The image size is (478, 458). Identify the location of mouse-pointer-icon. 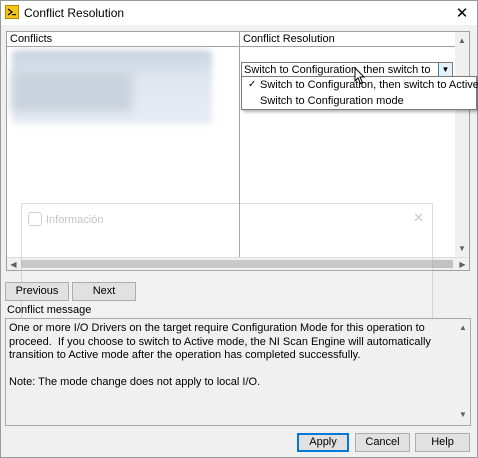
(360, 76).